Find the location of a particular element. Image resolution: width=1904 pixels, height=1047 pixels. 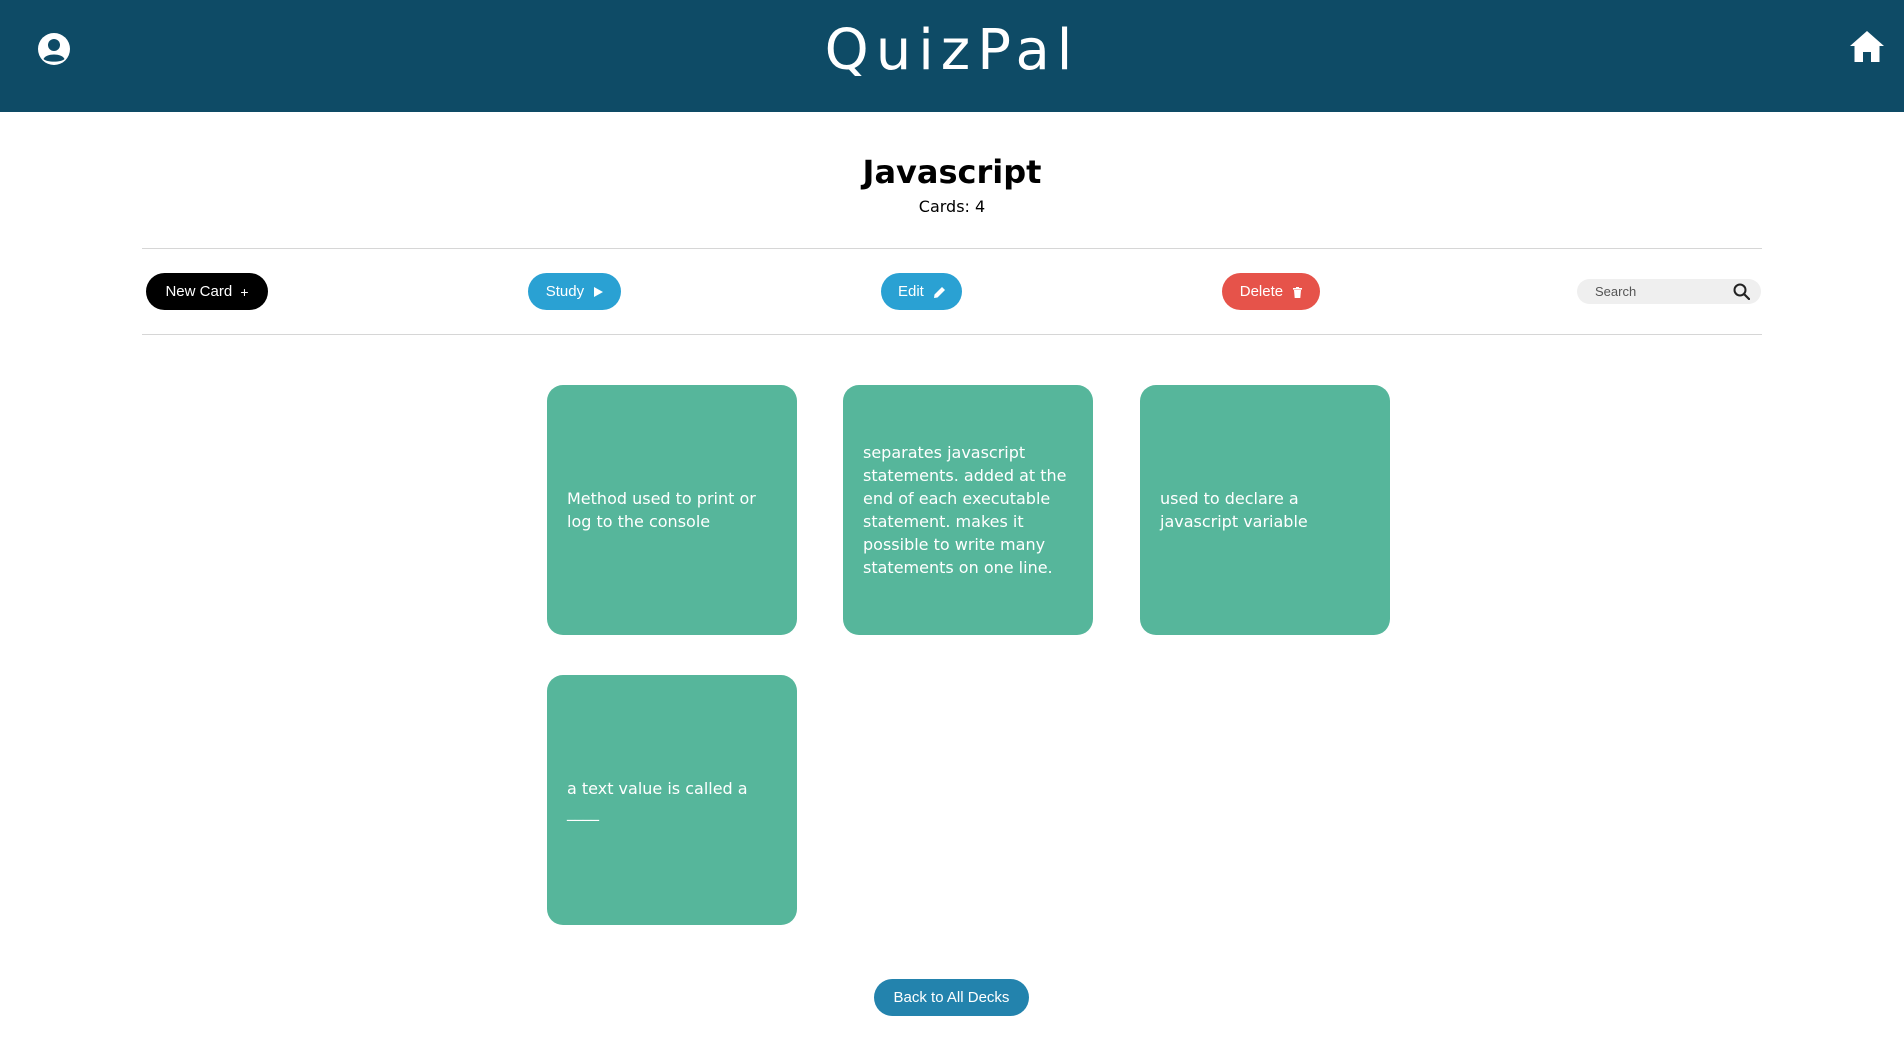

deck-card-count: Cards: 4 is located at coordinates (952, 206).